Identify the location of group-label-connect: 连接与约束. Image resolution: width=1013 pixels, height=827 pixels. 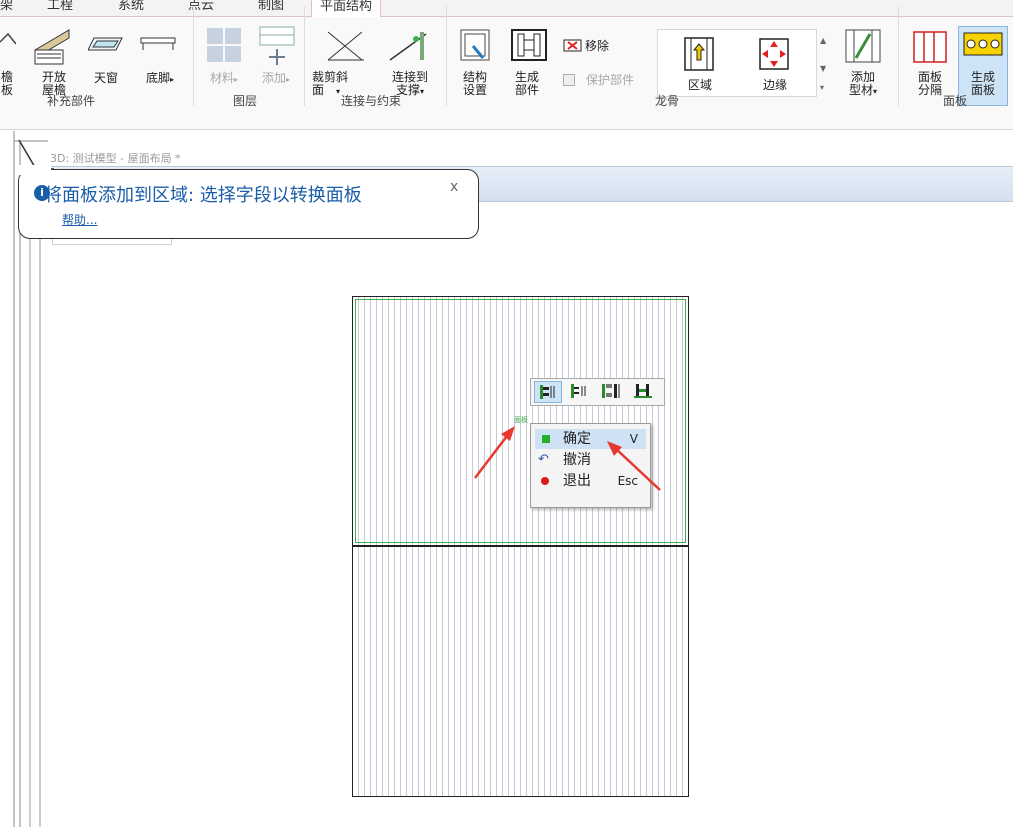
(371, 101).